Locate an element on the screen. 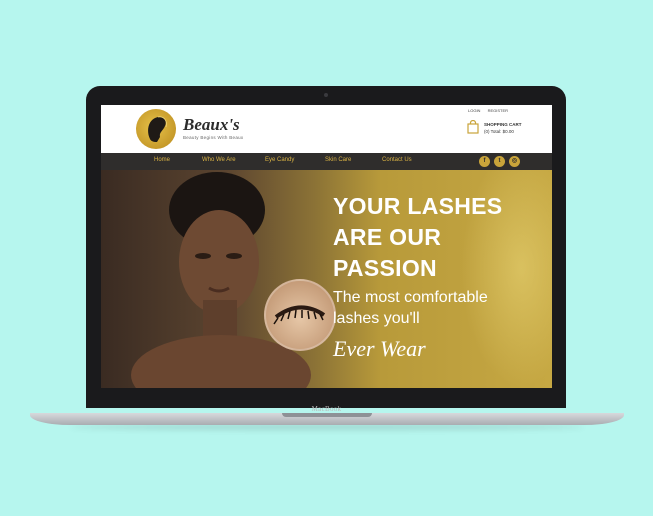 The image size is (653, 516). nav-item-home: Home is located at coordinates (162, 160).